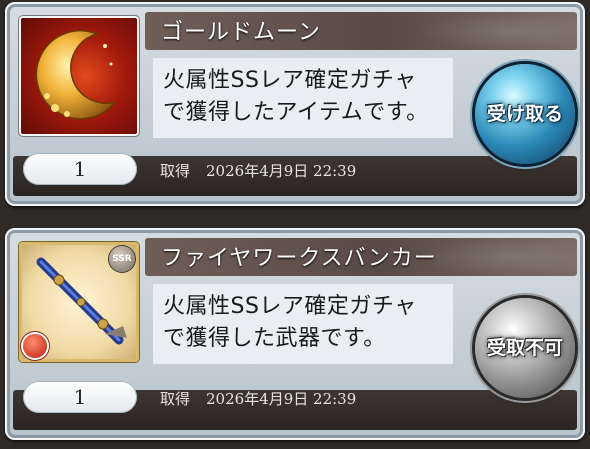  I want to click on item-description-line: で獲得したアイテムです。, so click(296, 112).